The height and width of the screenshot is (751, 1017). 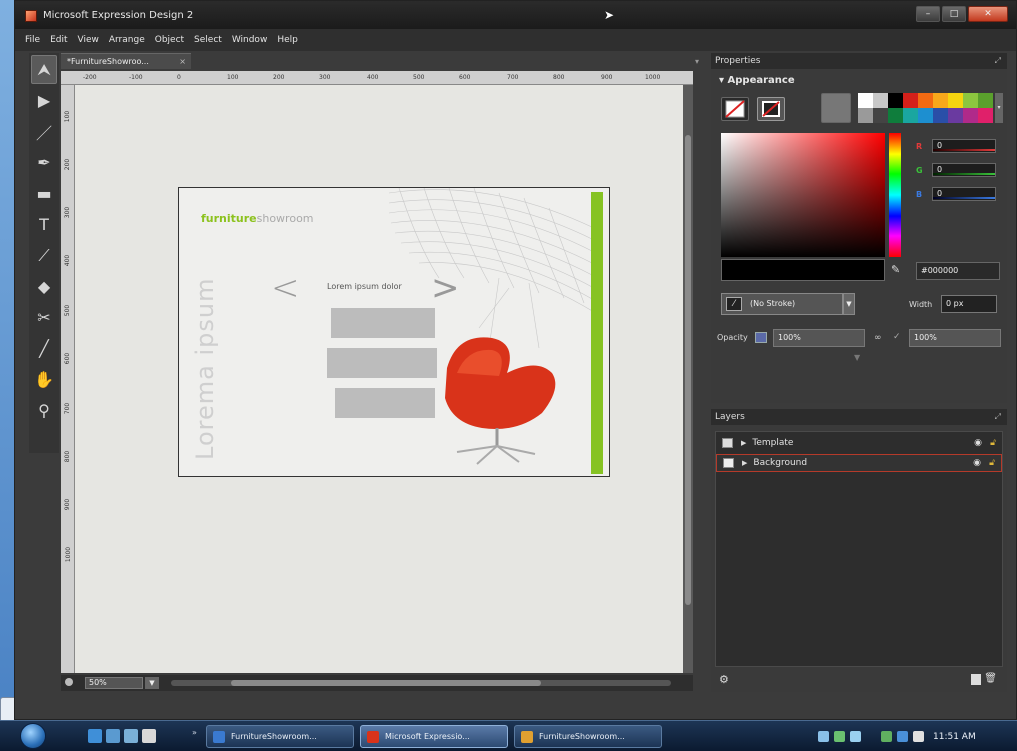 What do you see at coordinates (990, 678) in the screenshot?
I see `delete-layer-icon: 🗑︎` at bounding box center [990, 678].